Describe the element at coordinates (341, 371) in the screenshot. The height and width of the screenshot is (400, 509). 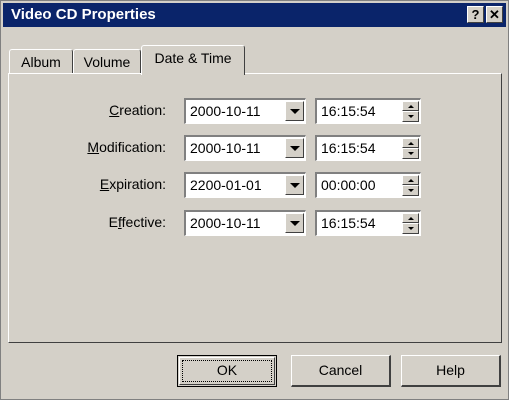
I see `cancel-button: Cancel` at that location.